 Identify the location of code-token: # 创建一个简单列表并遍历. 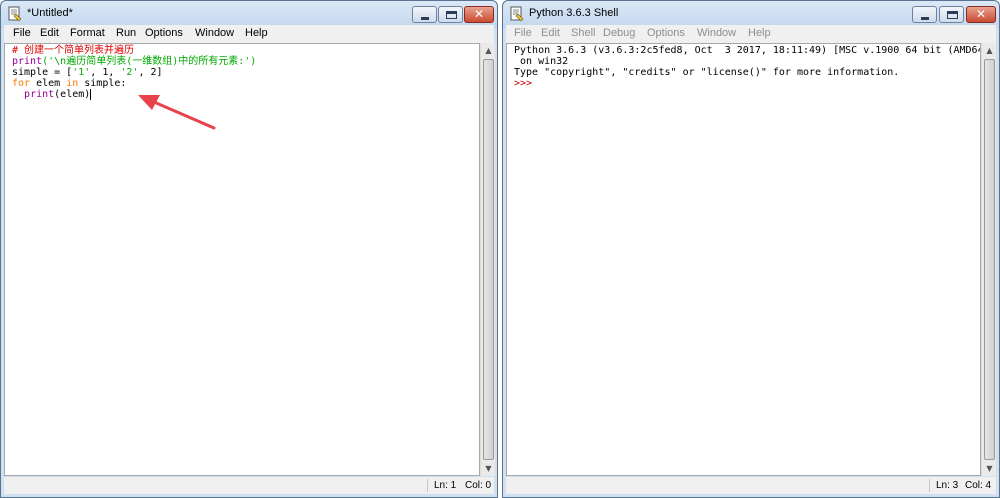
(73, 50).